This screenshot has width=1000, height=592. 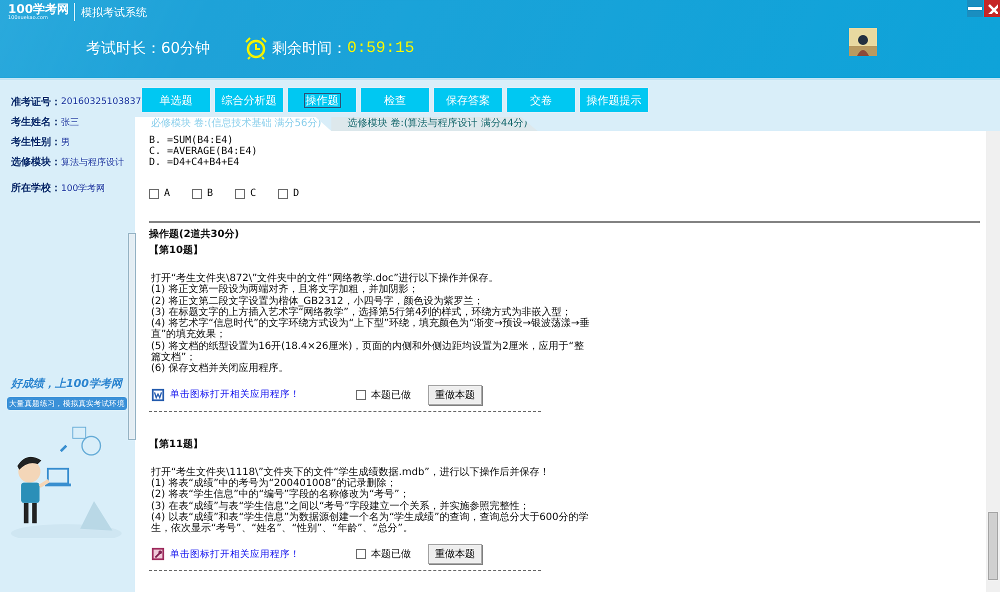 What do you see at coordinates (310, 48) in the screenshot?
I see `remaining-label: 剩余时间：` at bounding box center [310, 48].